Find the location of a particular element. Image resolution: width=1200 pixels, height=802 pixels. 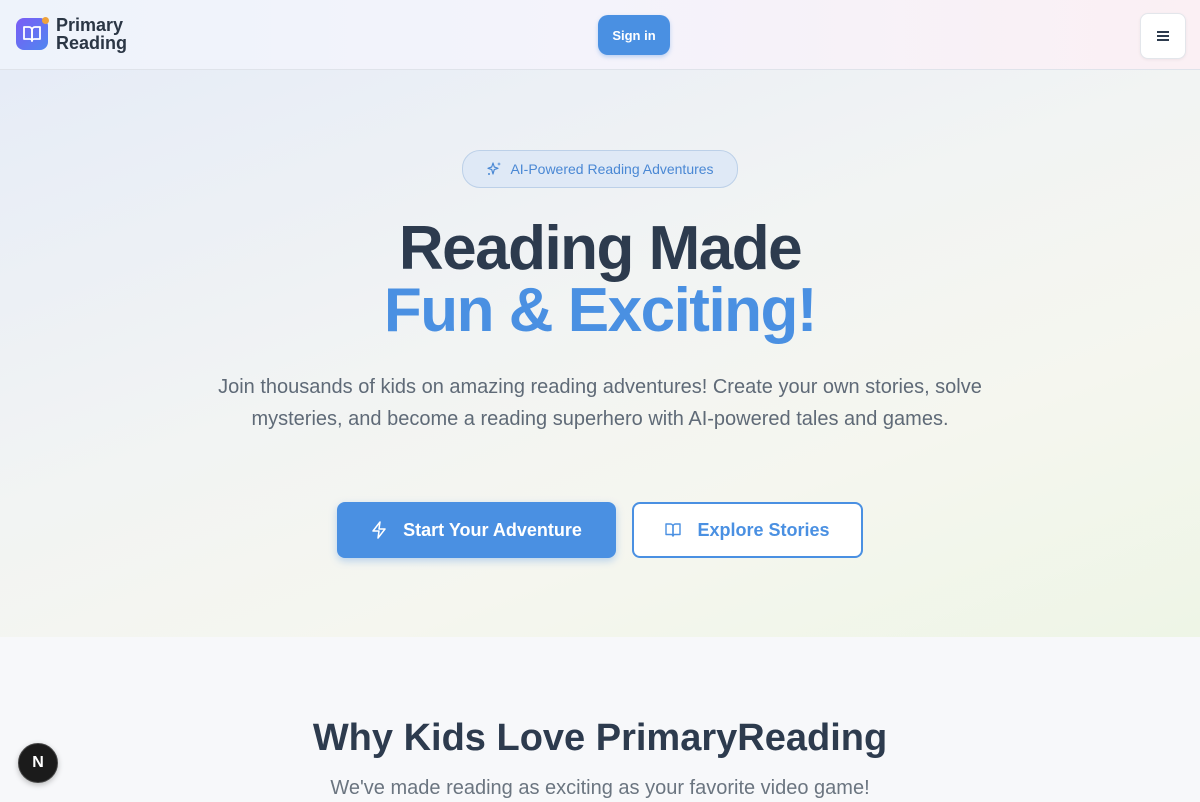

explore-stories-button: Explore Stories is located at coordinates (747, 530).